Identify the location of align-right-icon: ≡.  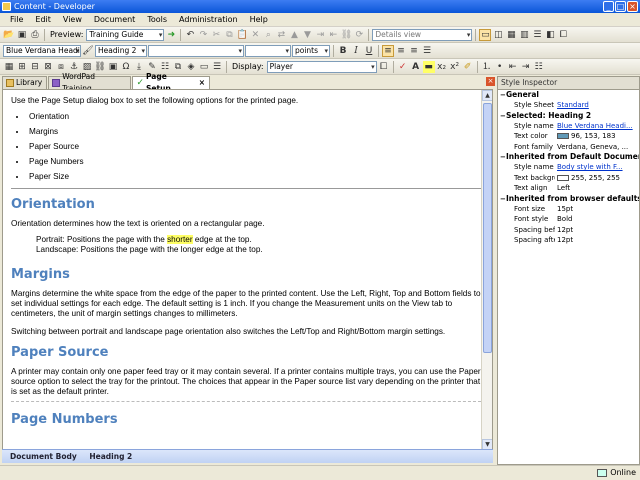
(414, 51).